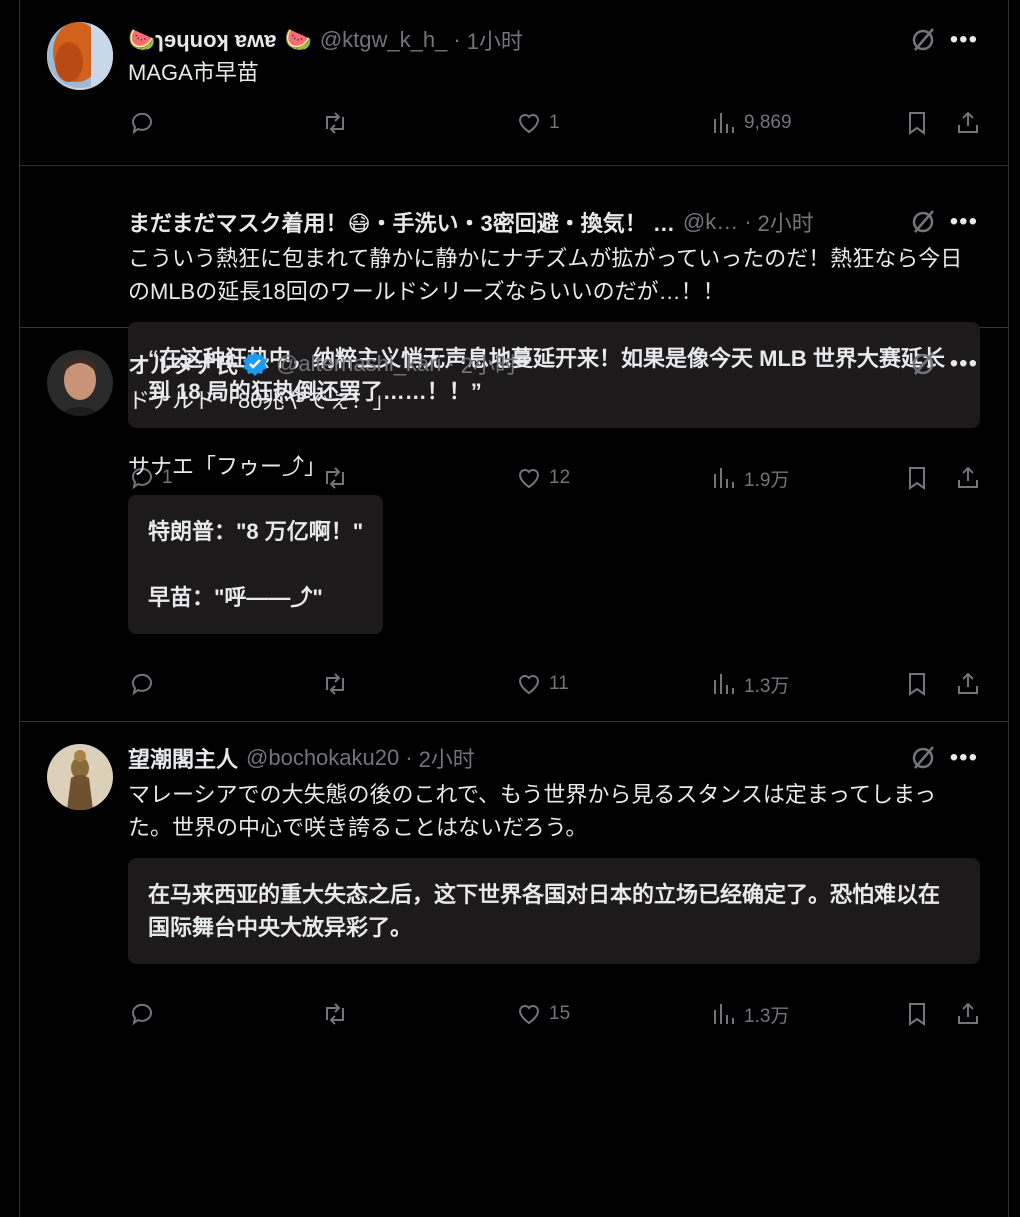  Describe the element at coordinates (560, 1013) in the screenshot. I see `like-count: 15` at that location.